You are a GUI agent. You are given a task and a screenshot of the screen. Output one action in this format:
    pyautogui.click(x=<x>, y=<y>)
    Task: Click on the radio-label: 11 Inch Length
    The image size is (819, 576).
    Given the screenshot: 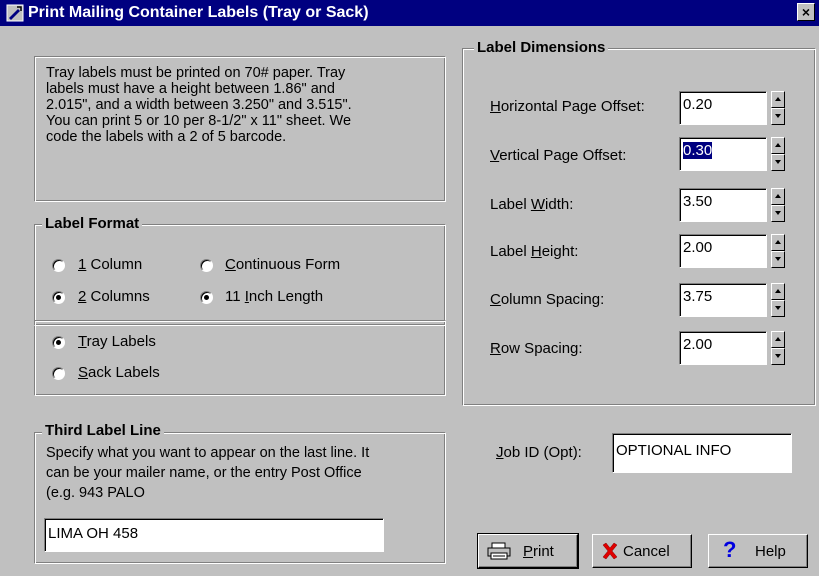 What is the action you would take?
    pyautogui.click(x=274, y=296)
    